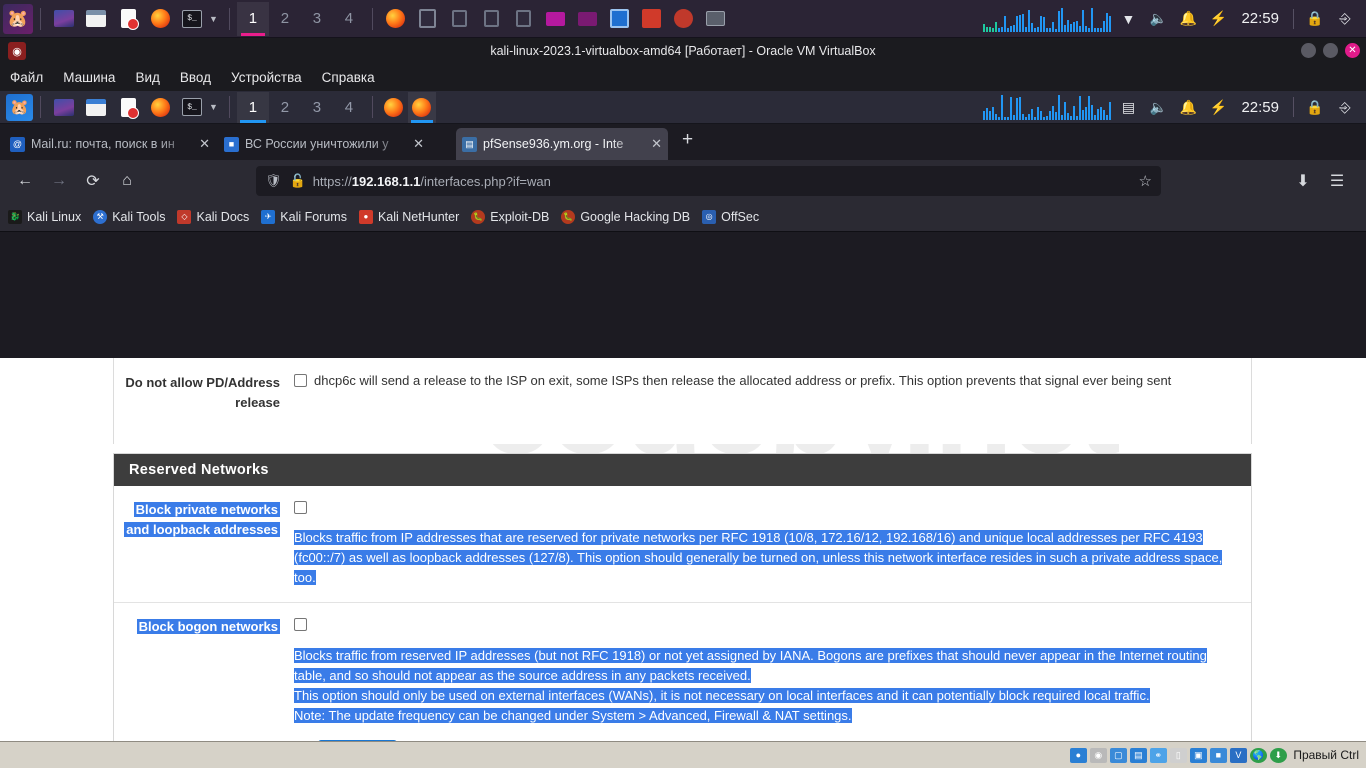  Describe the element at coordinates (128, 19) in the screenshot. I see `document-icon` at that location.